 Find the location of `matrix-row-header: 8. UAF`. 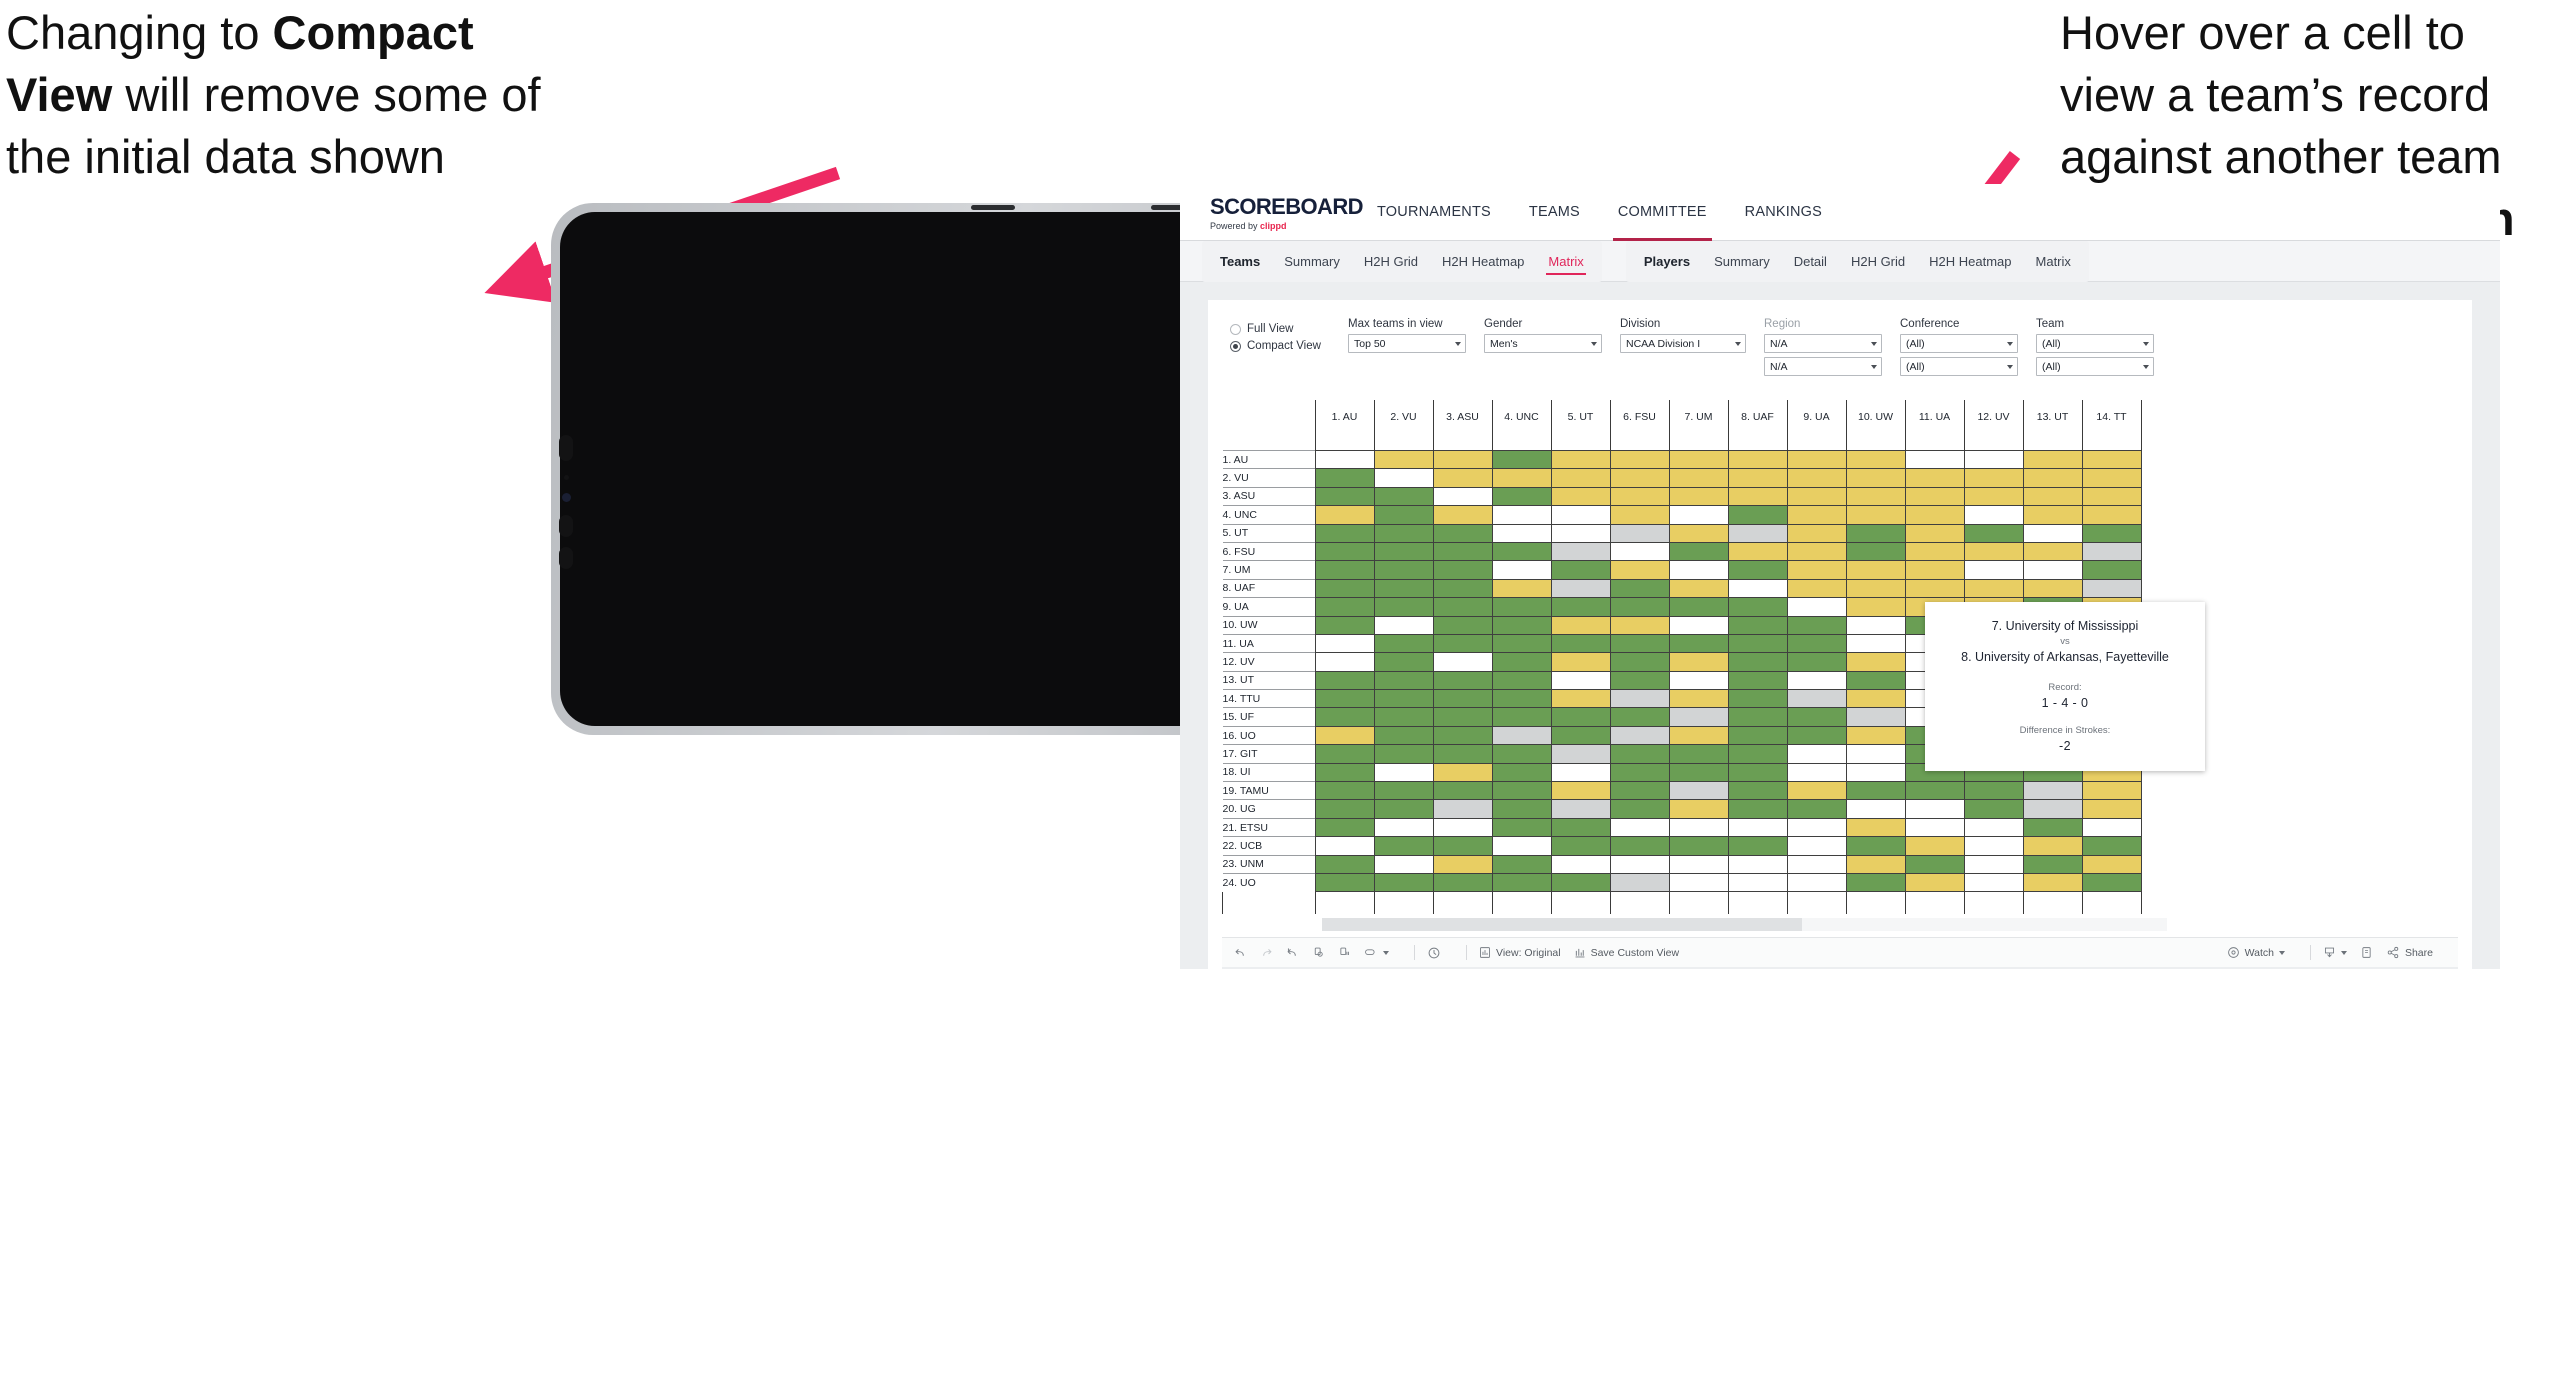

matrix-row-header: 8. UAF is located at coordinates (1268, 588).